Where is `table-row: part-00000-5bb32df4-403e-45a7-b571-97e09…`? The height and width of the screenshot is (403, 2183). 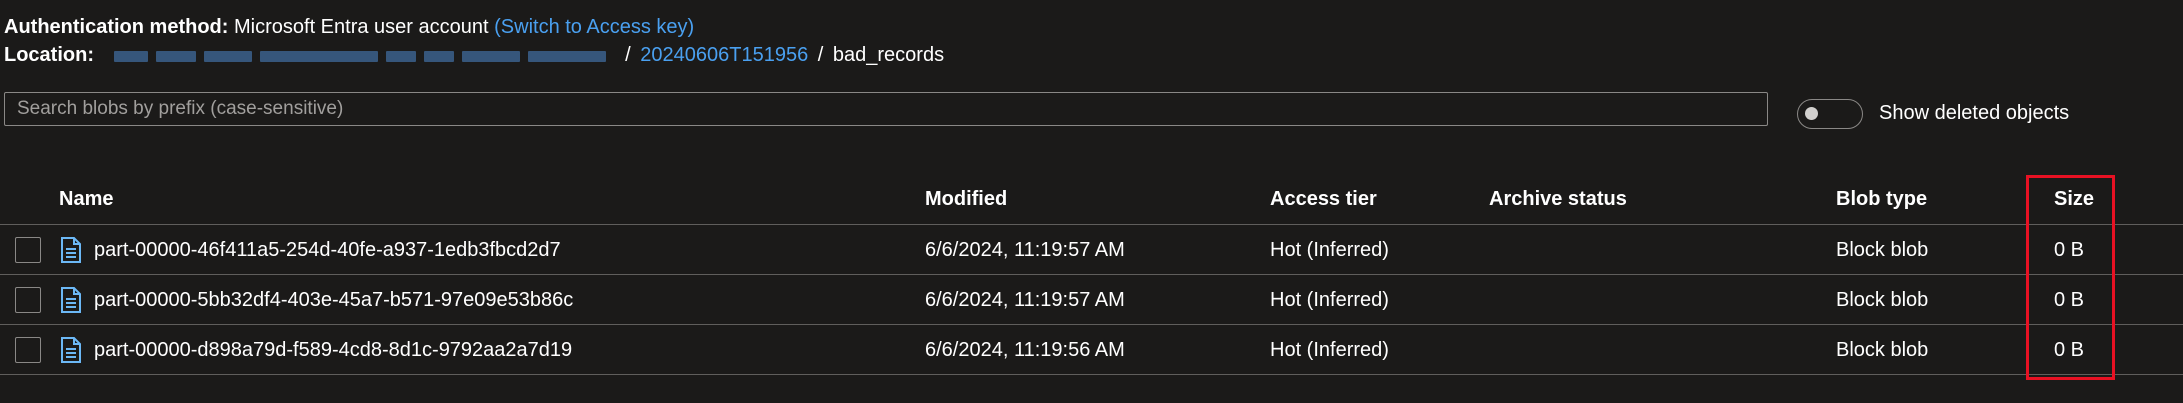 table-row: part-00000-5bb32df4-403e-45a7-b571-97e09… is located at coordinates (1091, 300).